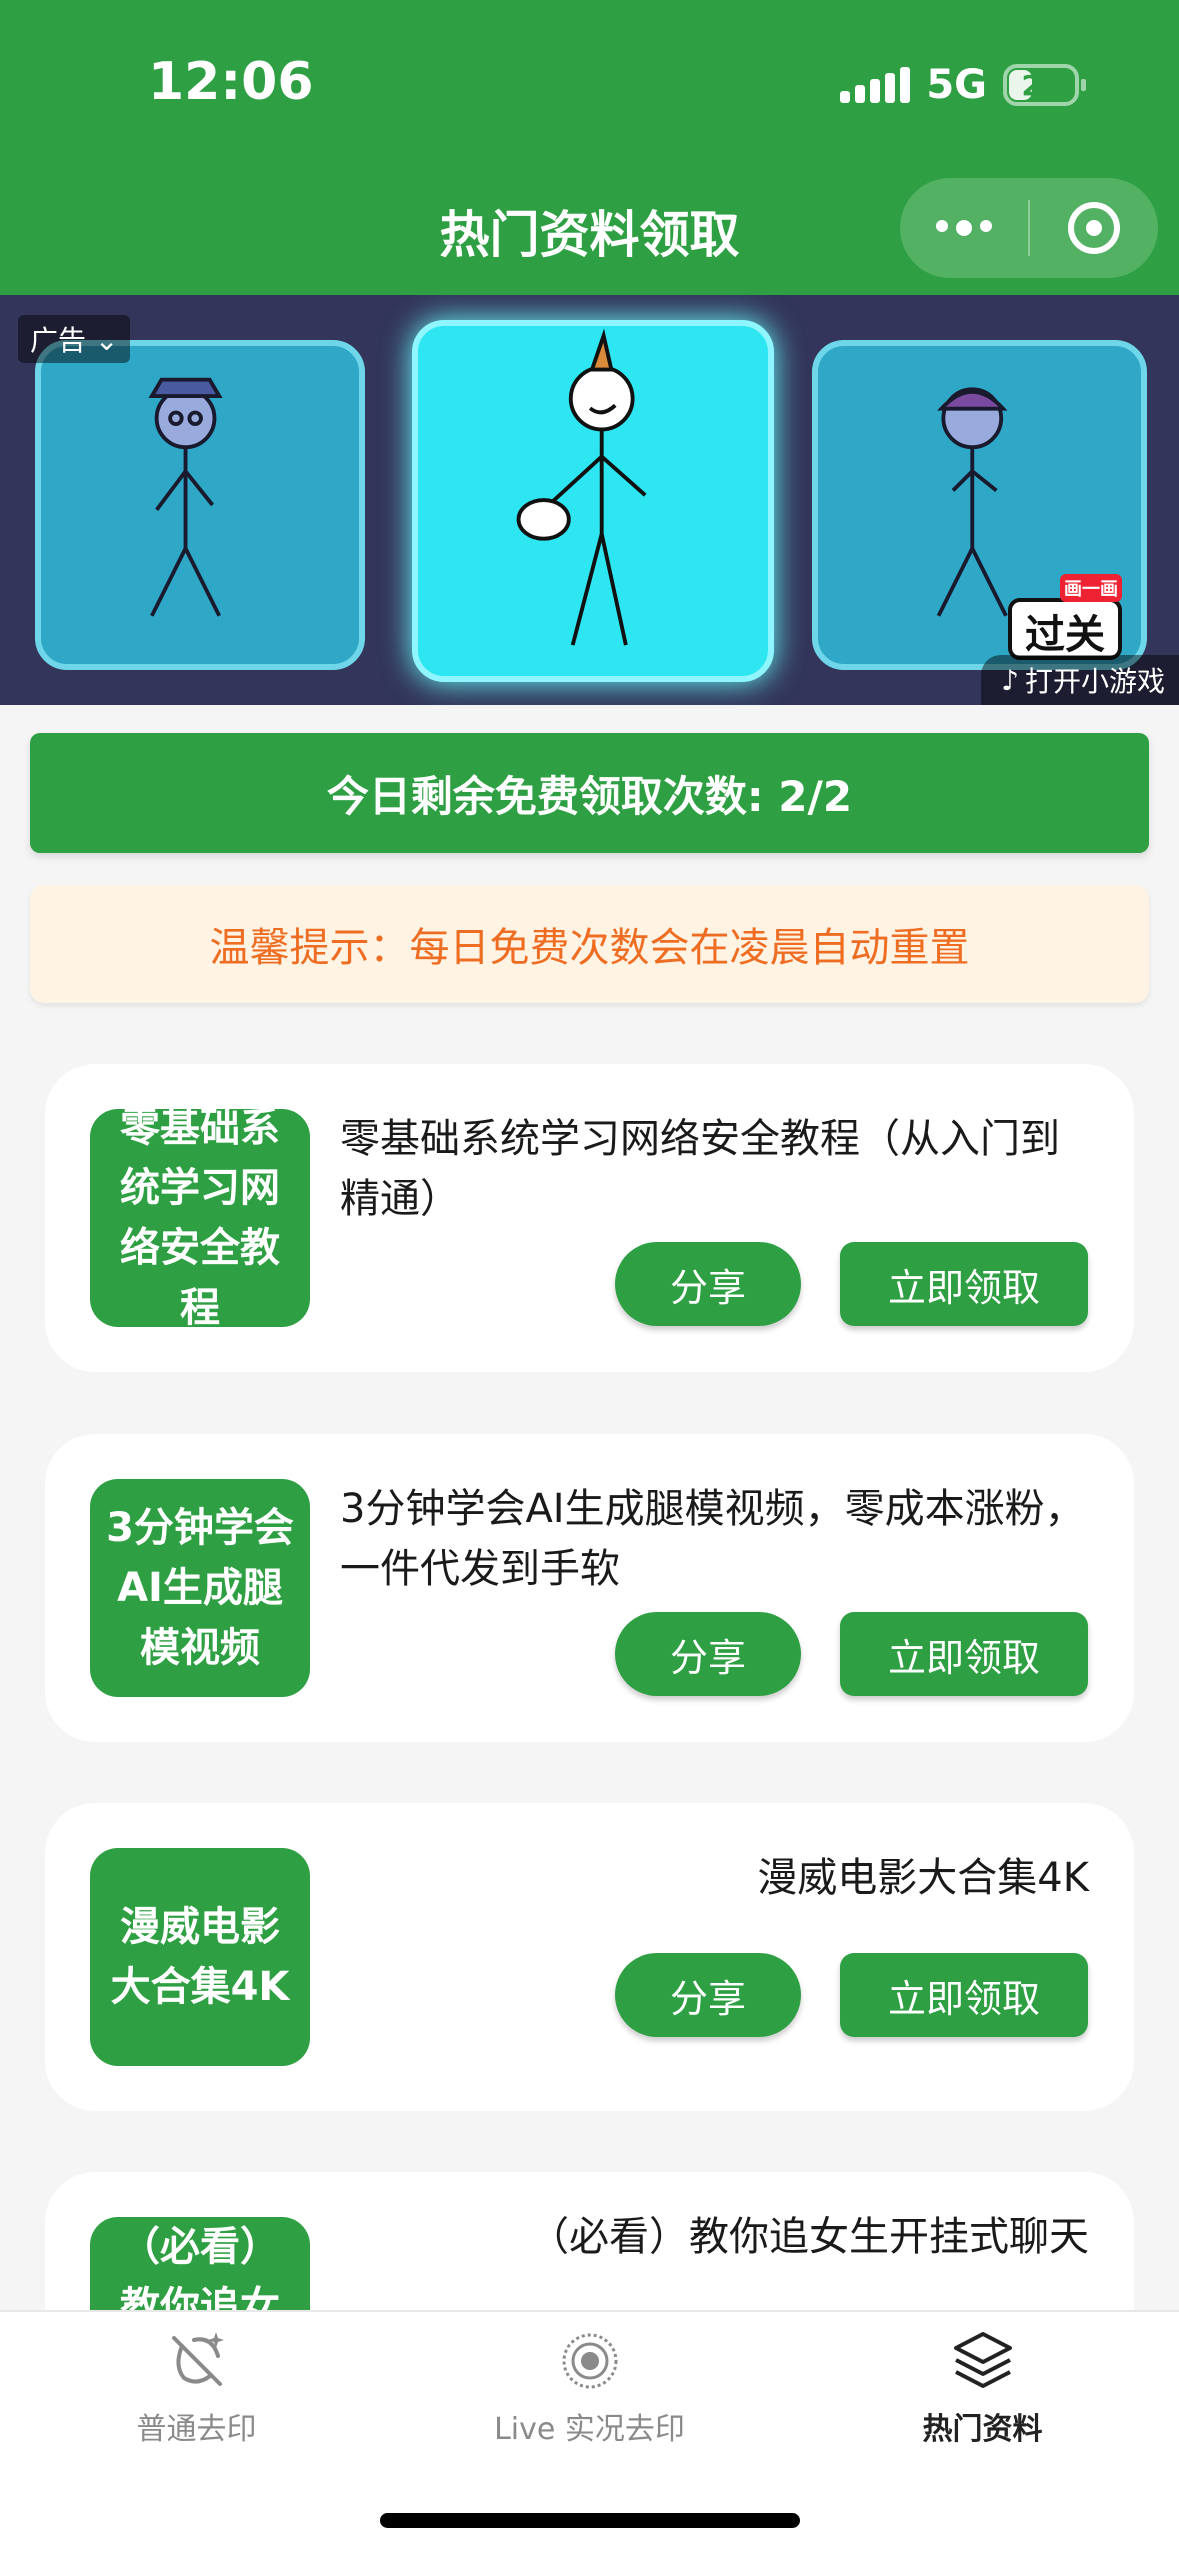 Image resolution: width=1179 pixels, height=2556 pixels. I want to click on stickman-hero-illustration, so click(581, 487).